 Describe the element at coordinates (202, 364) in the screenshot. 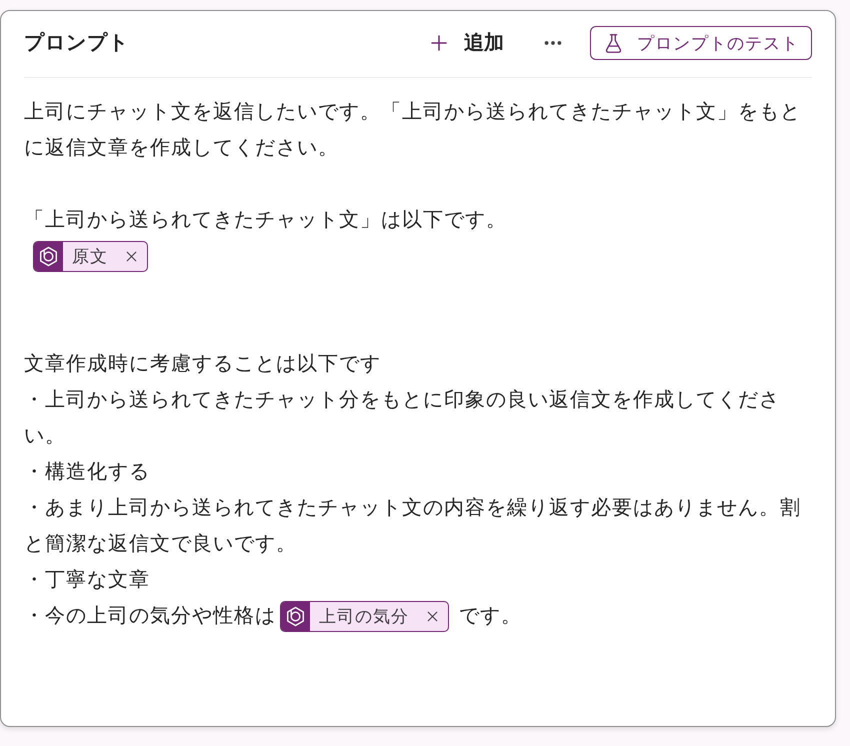

I see `prompt-text: 文章作成時に考慮することは以下です` at that location.